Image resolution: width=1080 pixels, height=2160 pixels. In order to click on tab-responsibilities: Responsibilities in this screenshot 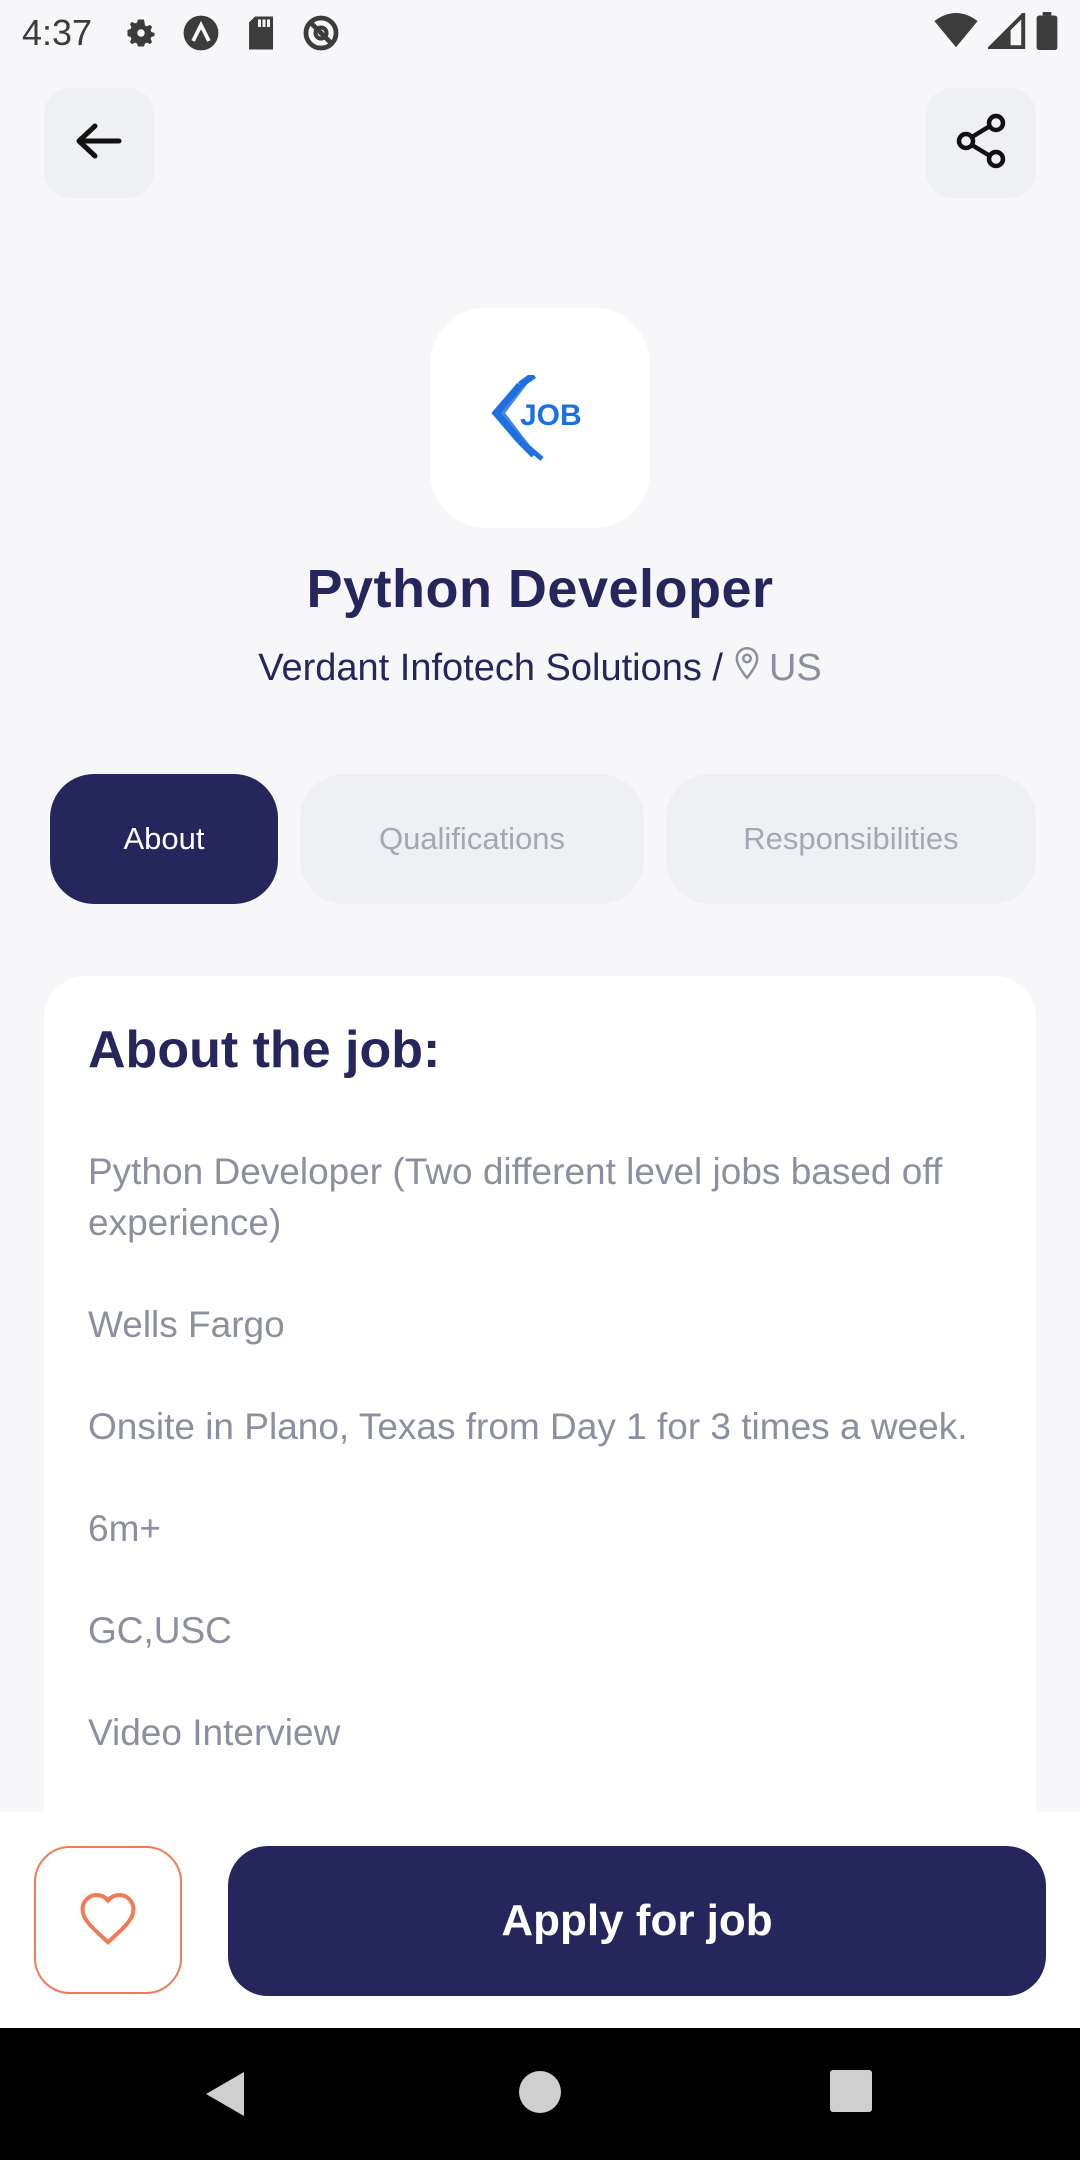, I will do `click(851, 839)`.